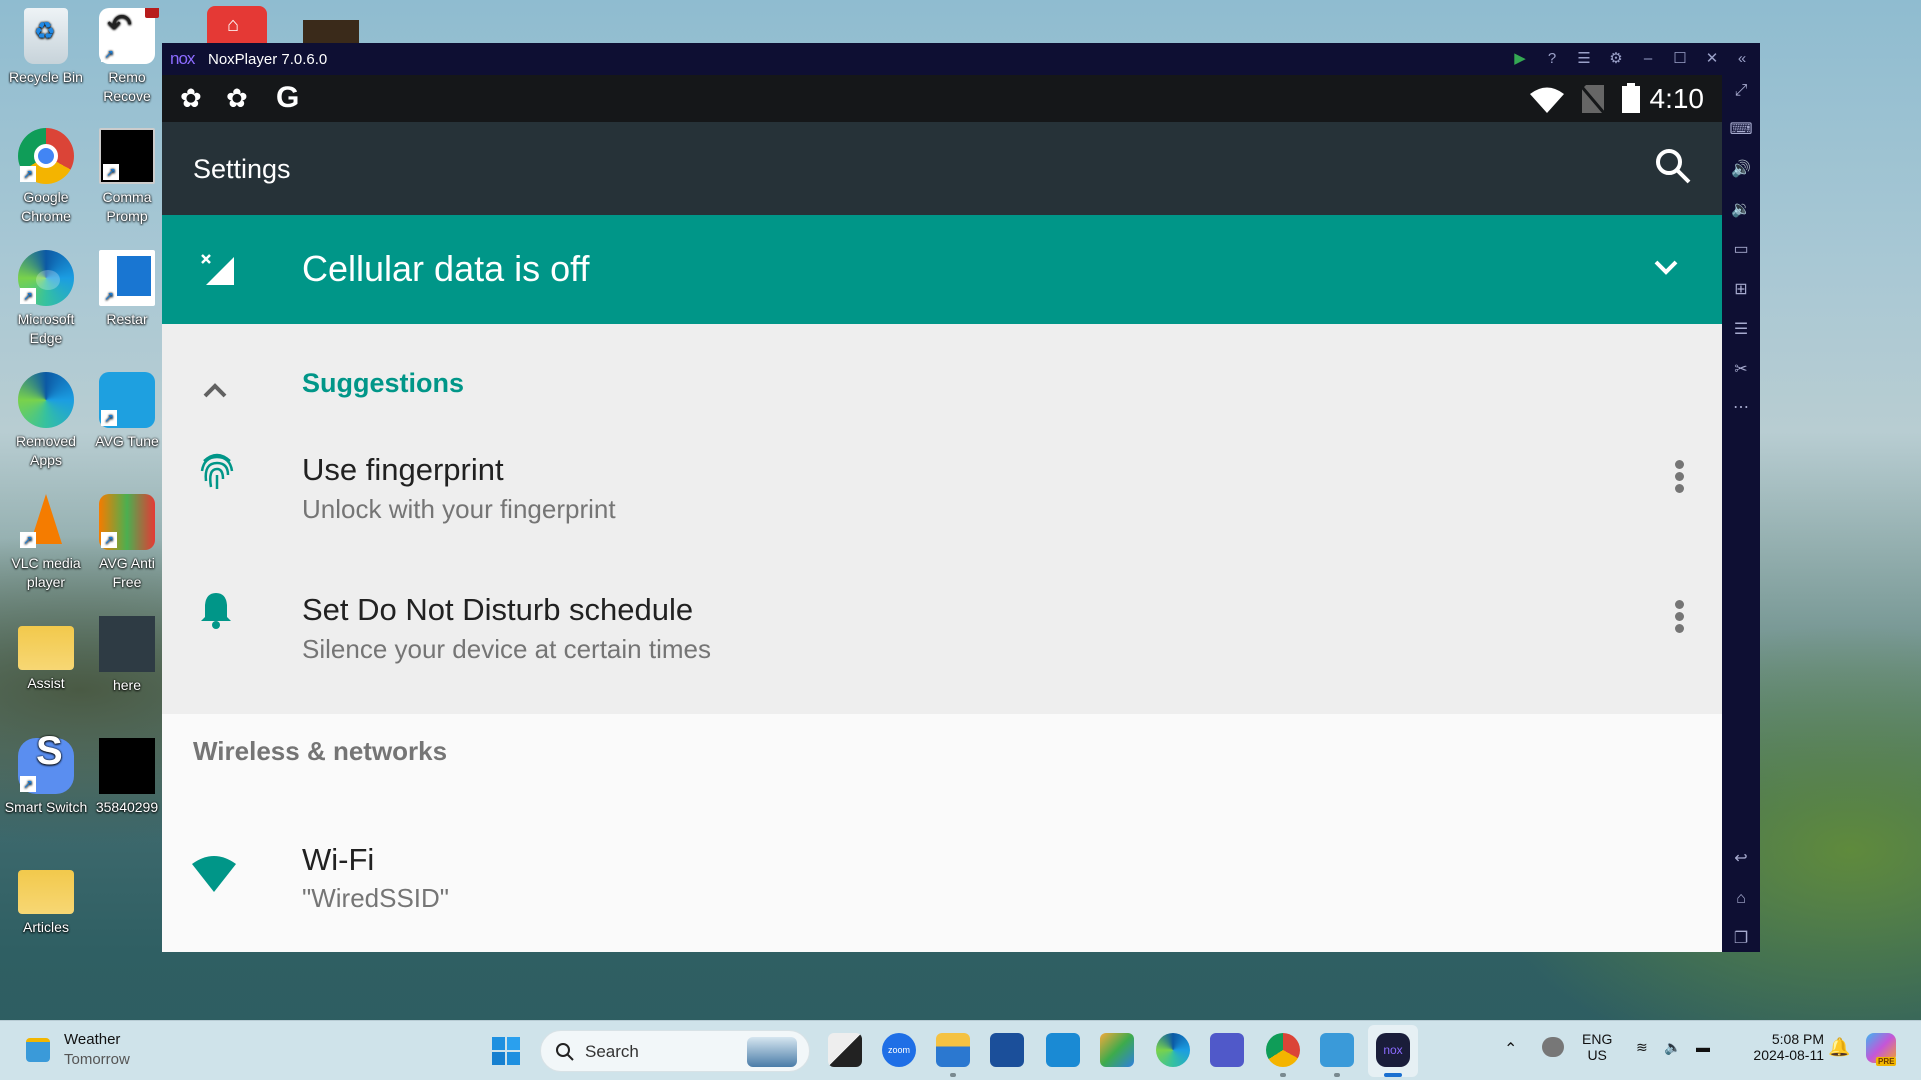  What do you see at coordinates (1741, 899) in the screenshot?
I see `home-icon: ⌂` at bounding box center [1741, 899].